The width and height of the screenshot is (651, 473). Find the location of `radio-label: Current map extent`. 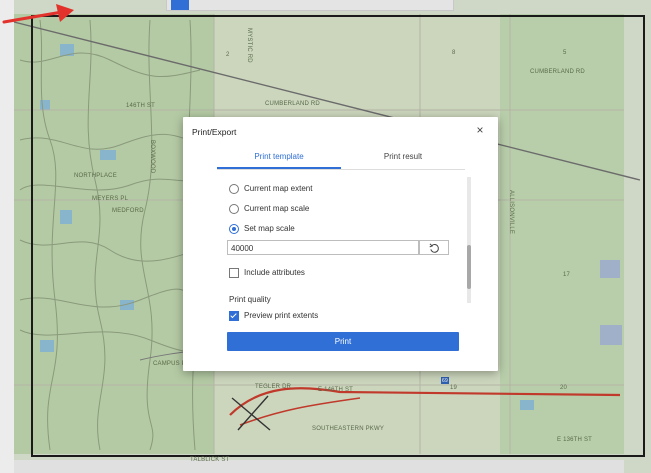

radio-label: Current map extent is located at coordinates (278, 188).